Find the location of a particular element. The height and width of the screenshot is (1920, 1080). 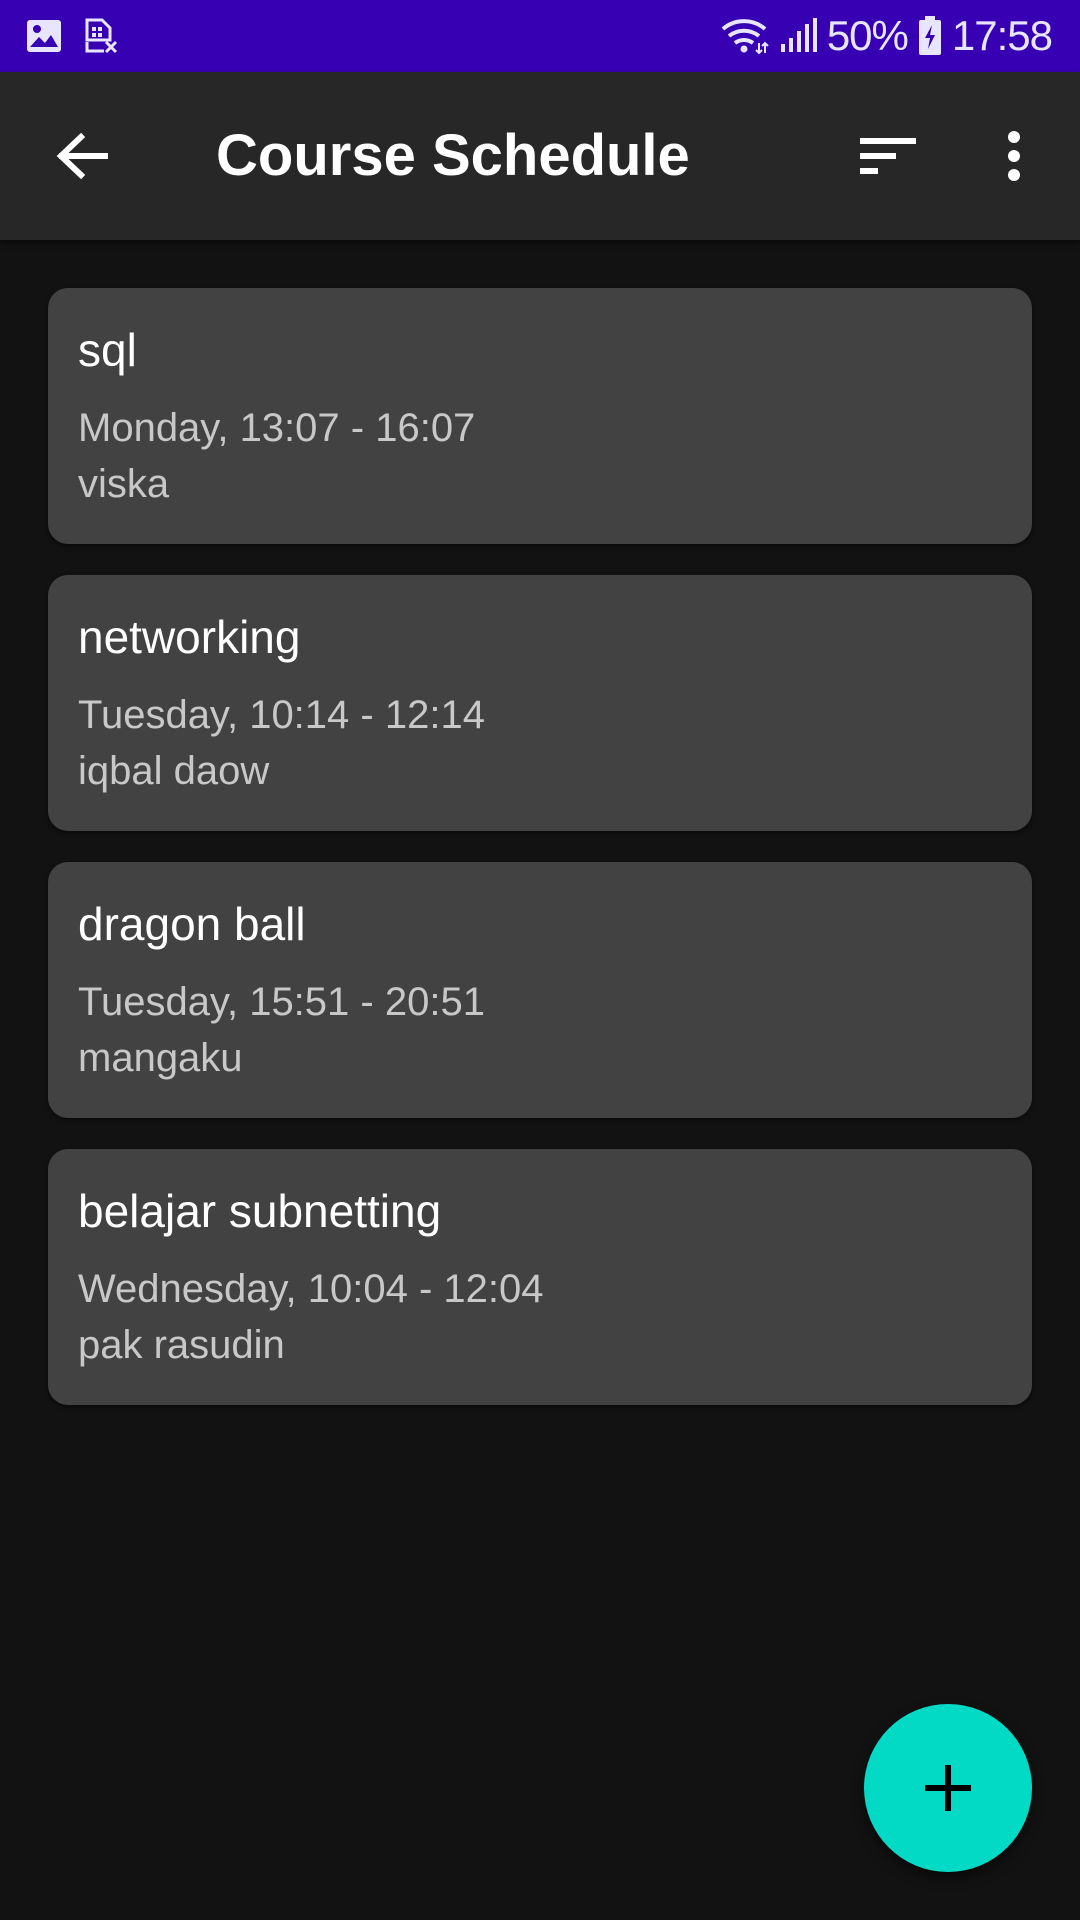

status-bar-right: 50% 17:58 is located at coordinates (882, 36).